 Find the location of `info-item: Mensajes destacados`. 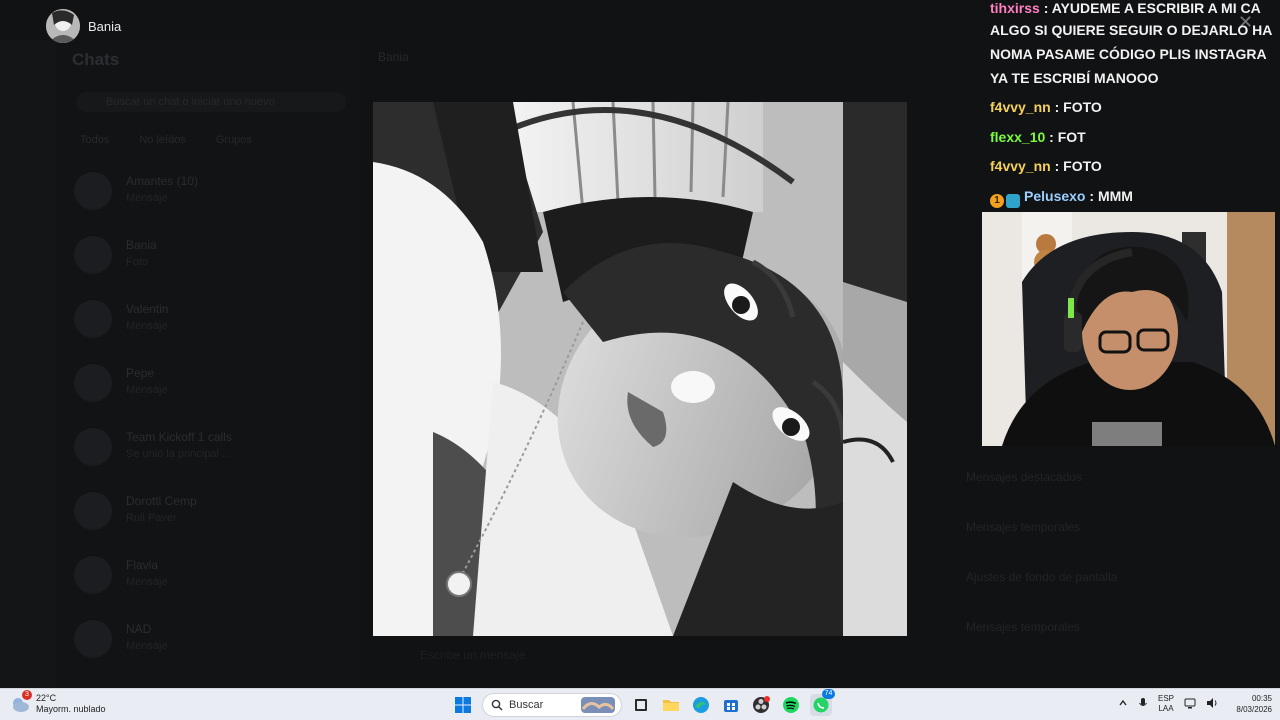

info-item: Mensajes destacados is located at coordinates (1024, 477).